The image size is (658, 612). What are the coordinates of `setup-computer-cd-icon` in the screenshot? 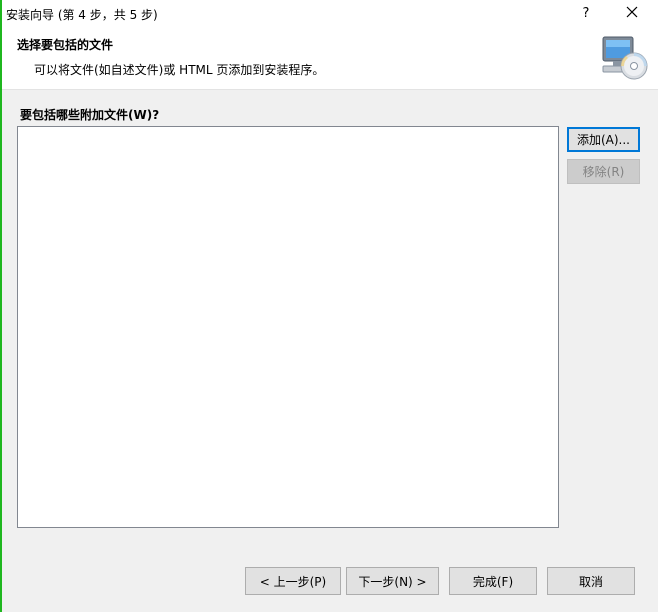 It's located at (625, 57).